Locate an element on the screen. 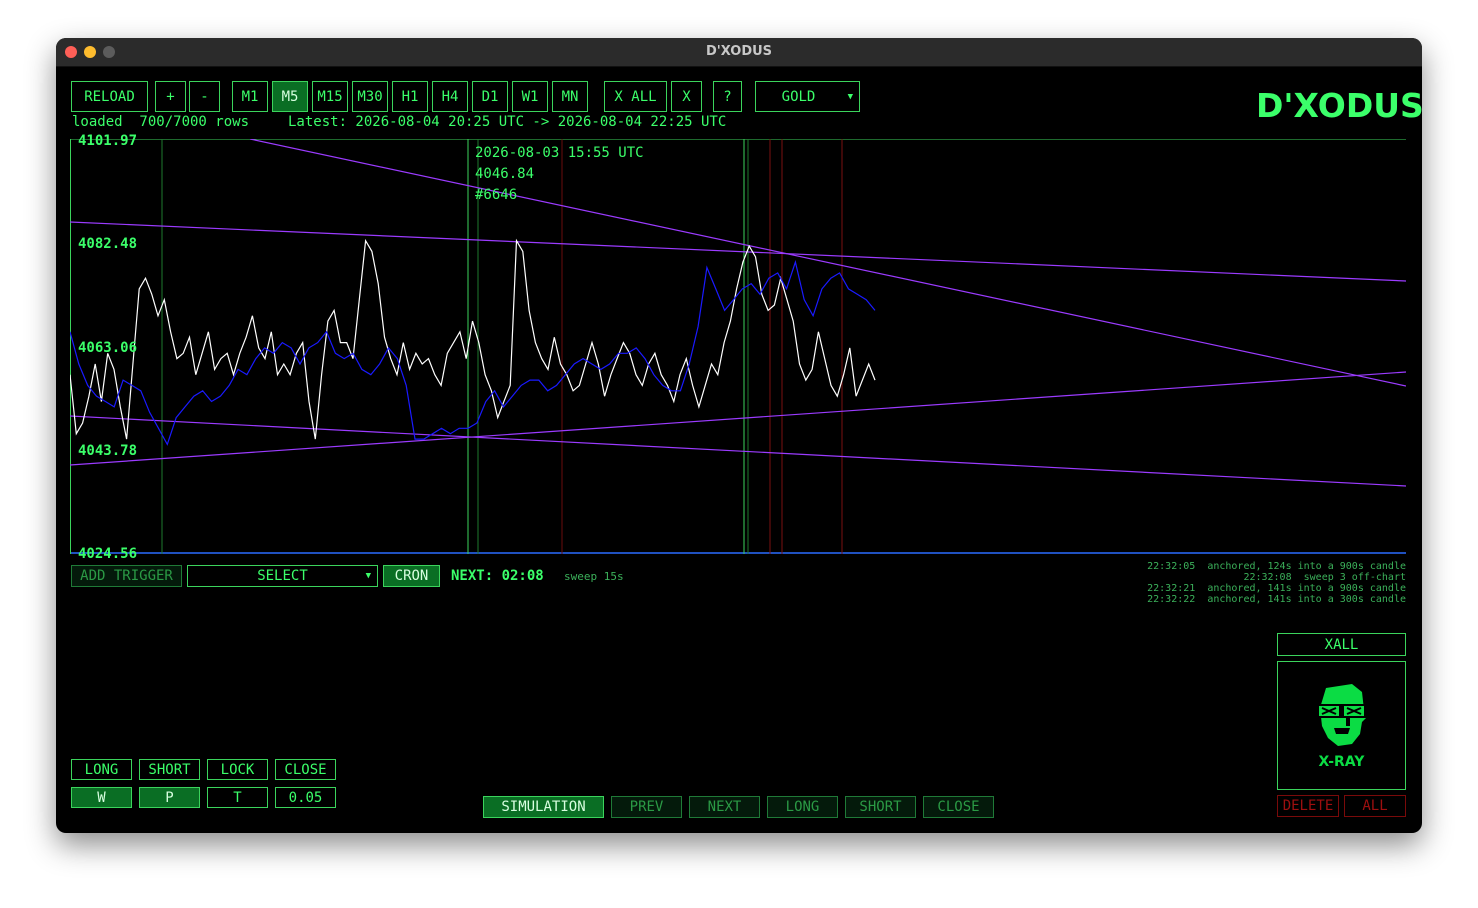  timeframe-h4: H4 is located at coordinates (450, 96).